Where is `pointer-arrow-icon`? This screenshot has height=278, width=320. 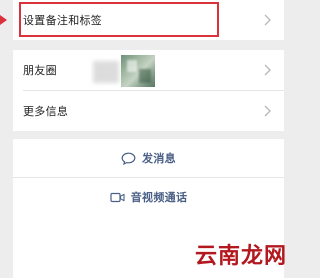
pointer-arrow-icon is located at coordinates (3, 20).